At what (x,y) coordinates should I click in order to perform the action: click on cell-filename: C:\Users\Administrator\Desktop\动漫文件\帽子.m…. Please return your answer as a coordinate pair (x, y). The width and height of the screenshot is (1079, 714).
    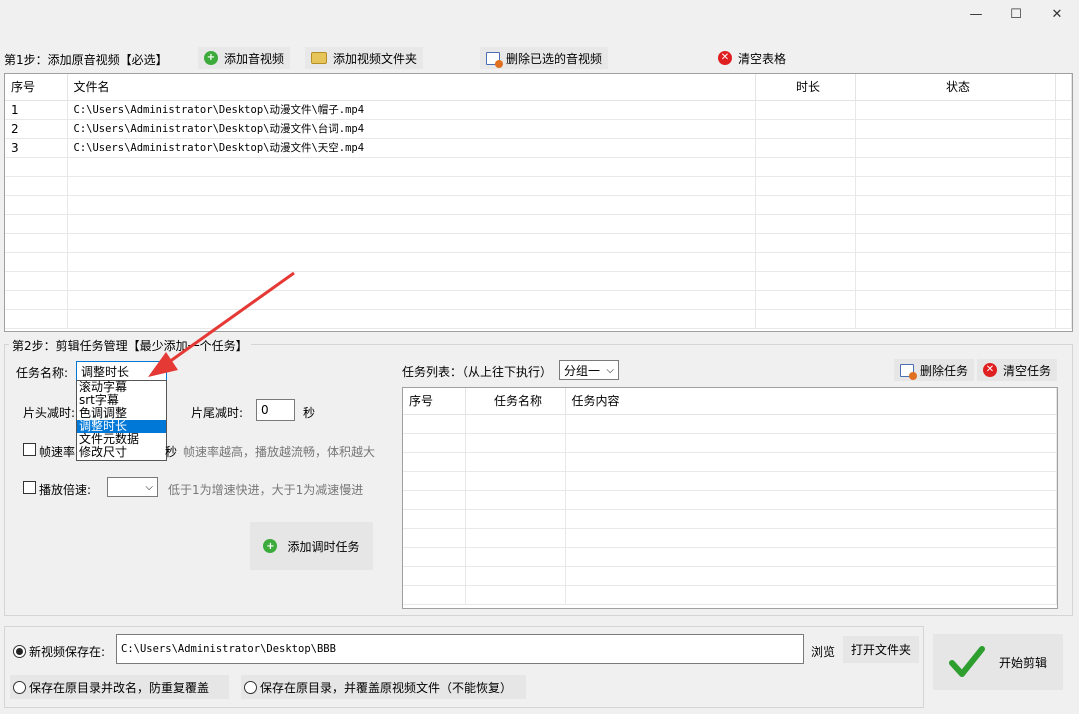
    Looking at the image, I should click on (411, 110).